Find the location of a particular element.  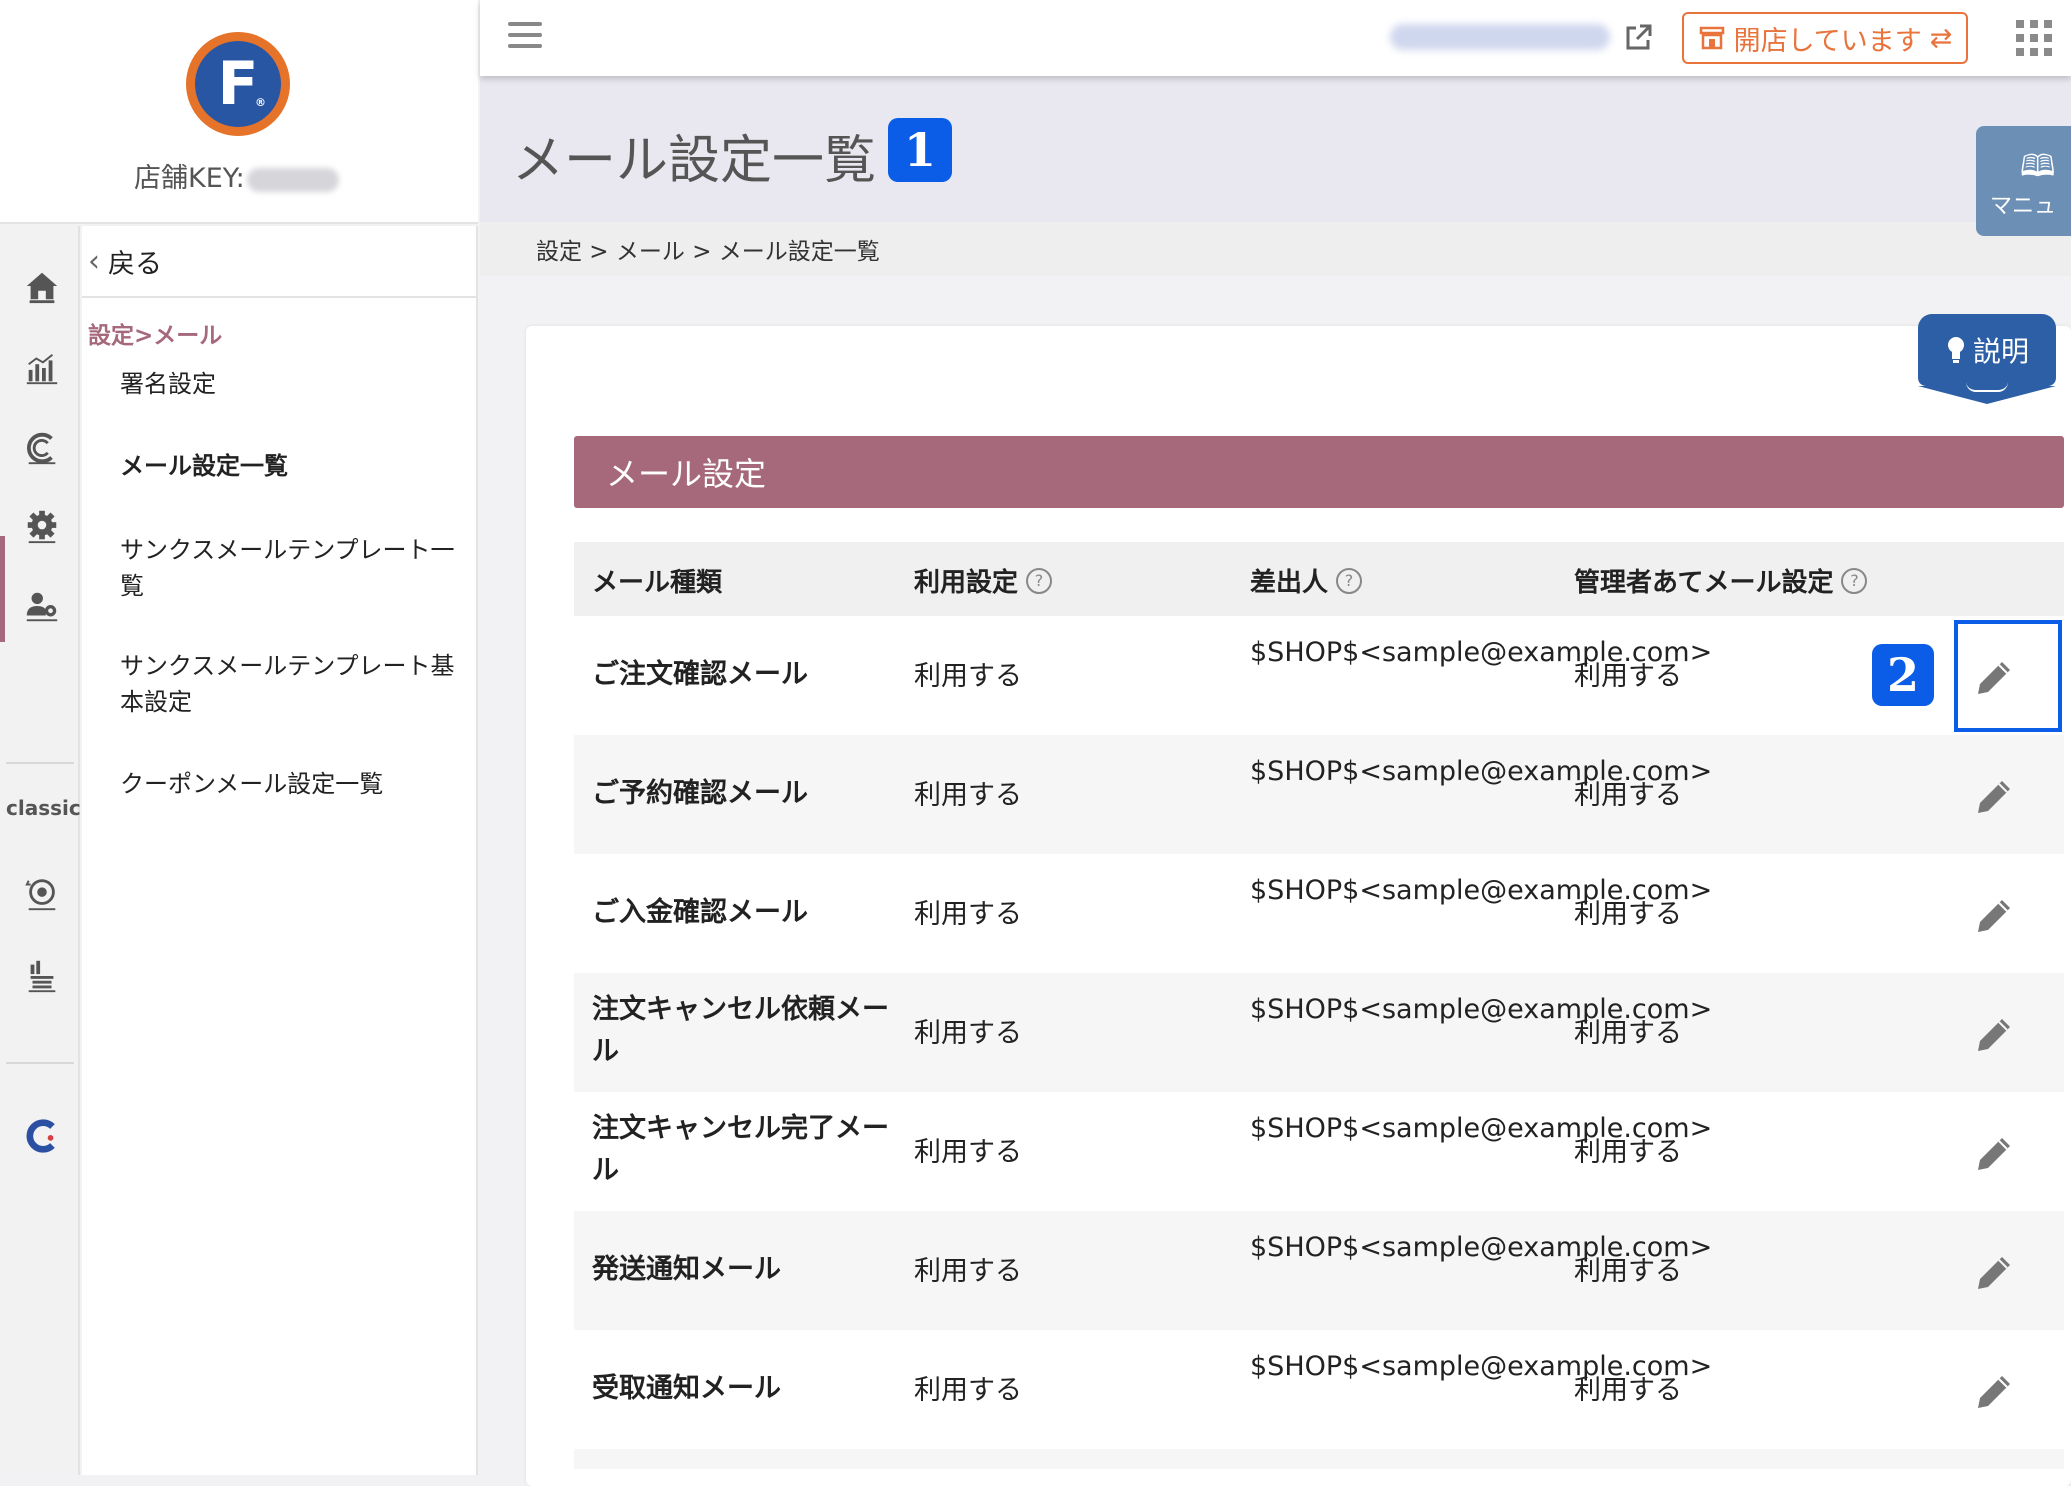

rail-active-indicator is located at coordinates (2, 589).